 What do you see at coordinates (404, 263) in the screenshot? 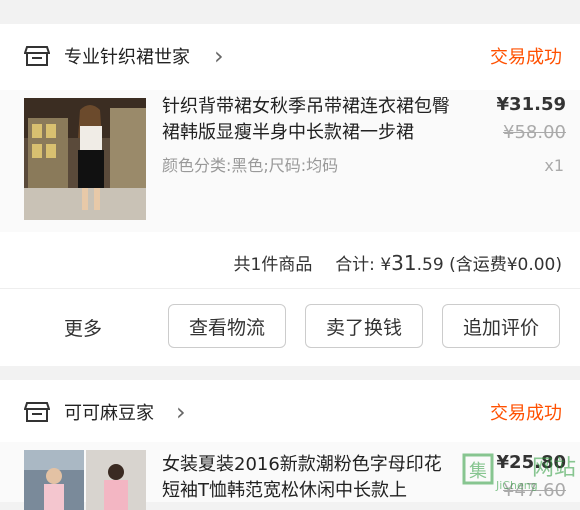
I see `total-integer: 31` at bounding box center [404, 263].